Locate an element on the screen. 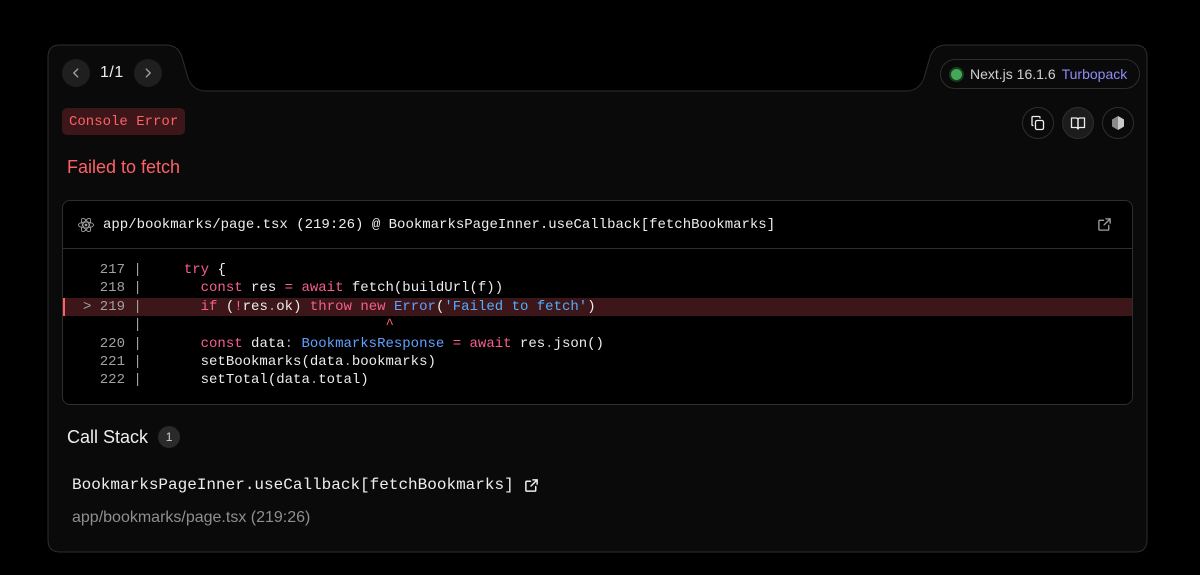  status-dot-icon is located at coordinates (956, 74).